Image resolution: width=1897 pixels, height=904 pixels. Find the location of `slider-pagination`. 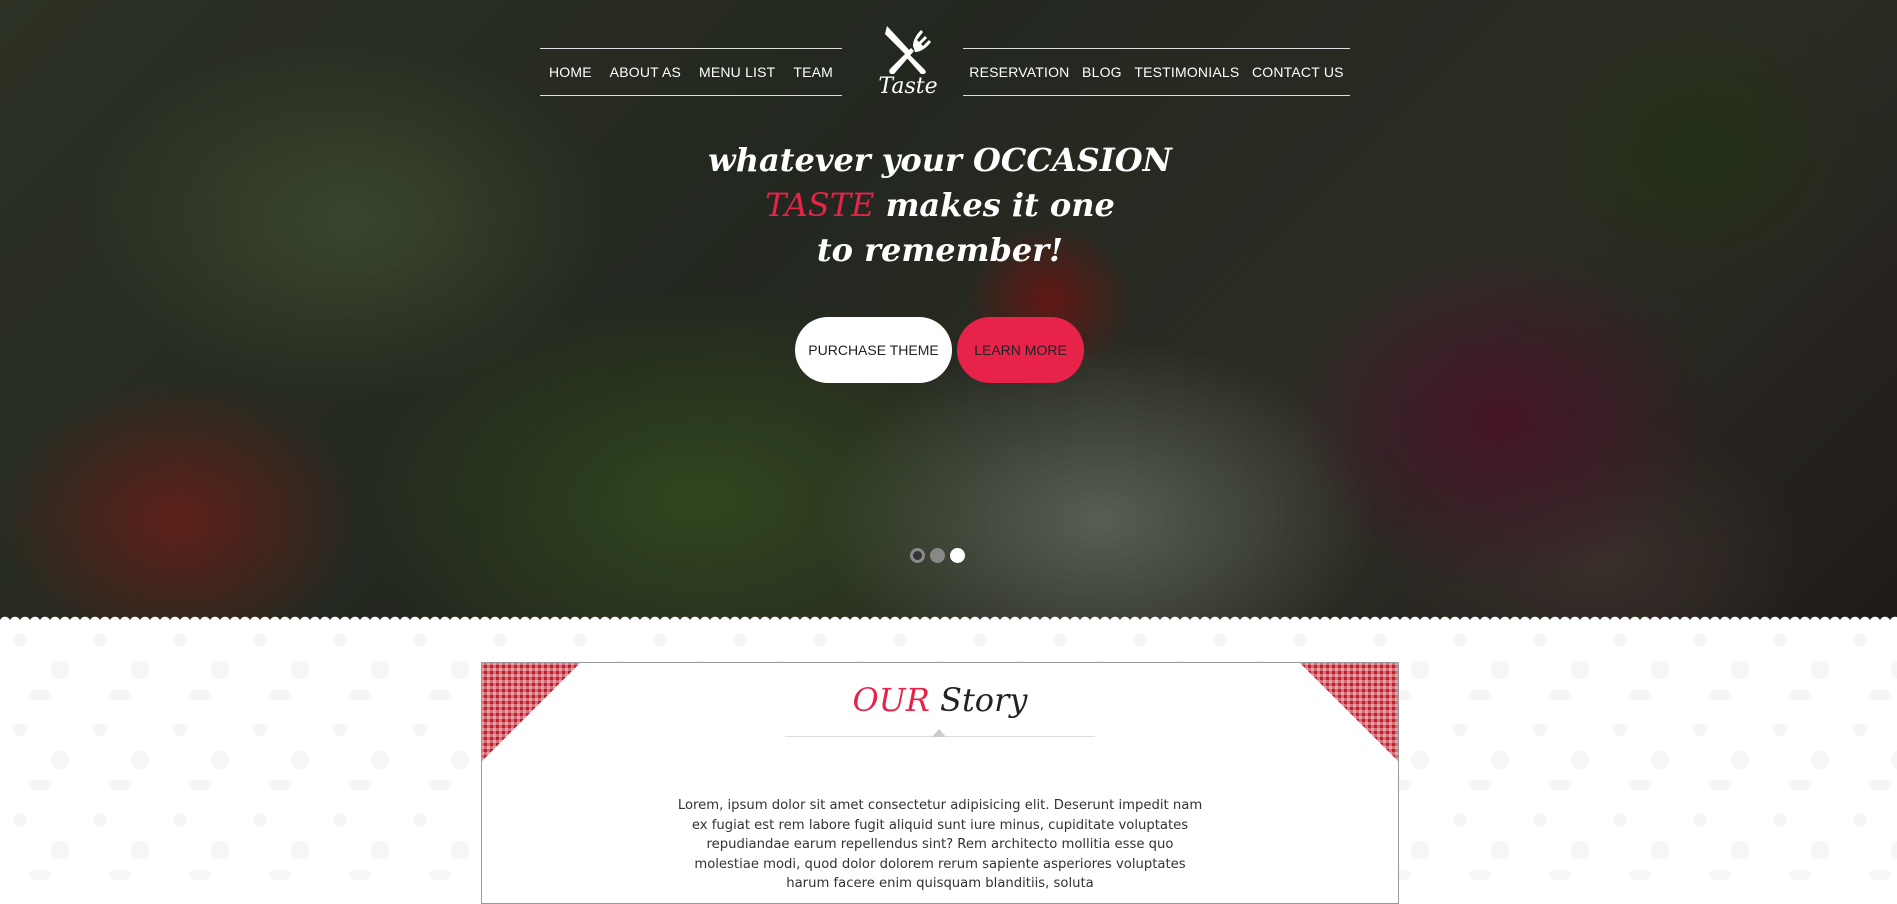

slider-pagination is located at coordinates (937, 555).